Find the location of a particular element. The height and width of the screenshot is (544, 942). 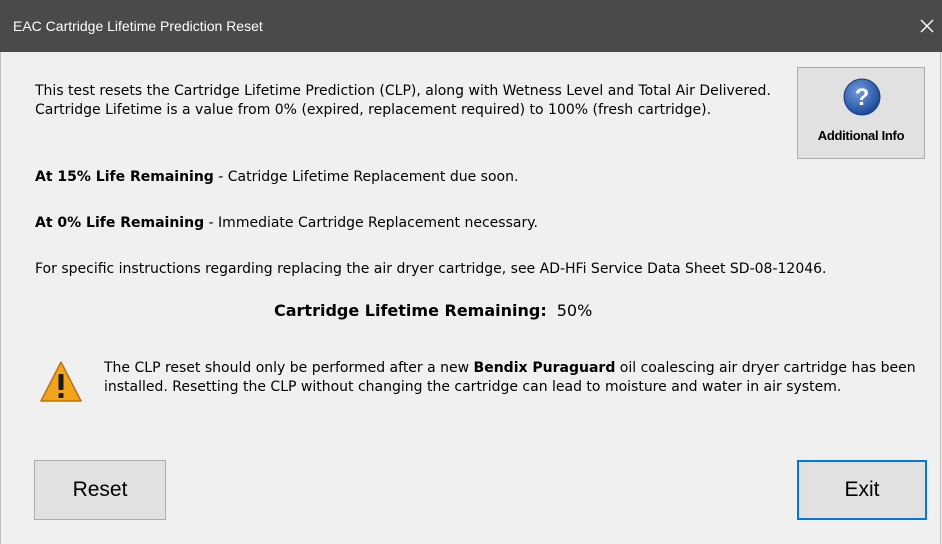

lifetime-readout: Cartridge Lifetime Remaining: 50% is located at coordinates (433, 311).